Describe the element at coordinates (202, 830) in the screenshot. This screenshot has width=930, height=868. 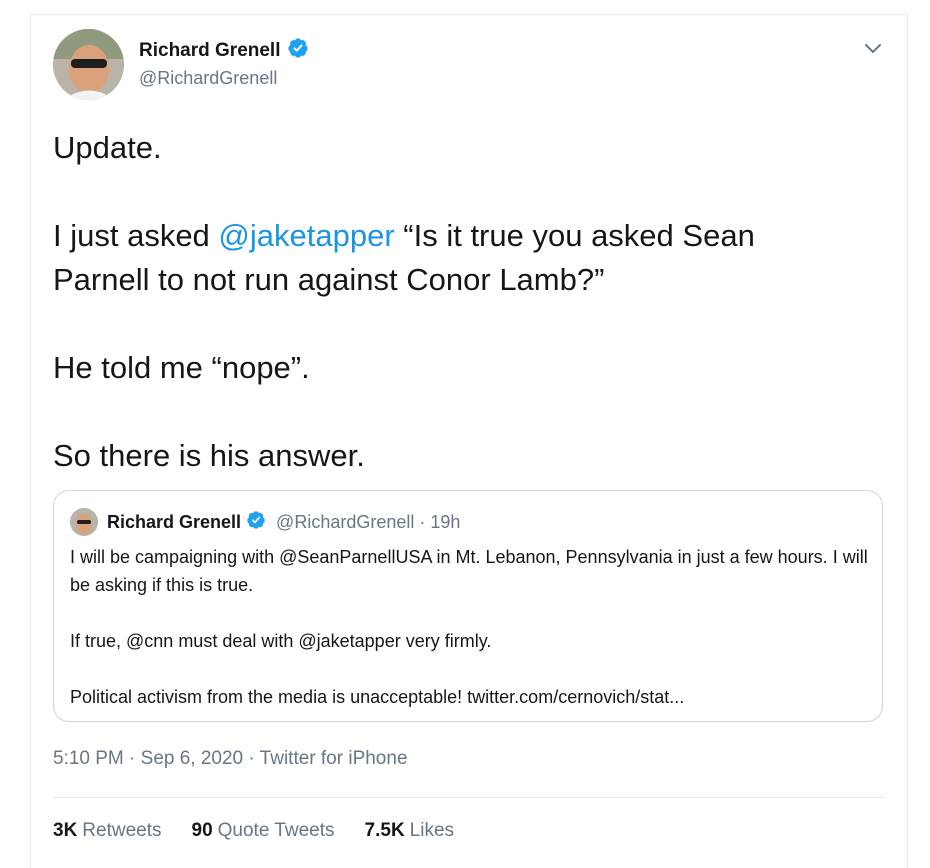
I see `quote-tweets-count: 90` at that location.